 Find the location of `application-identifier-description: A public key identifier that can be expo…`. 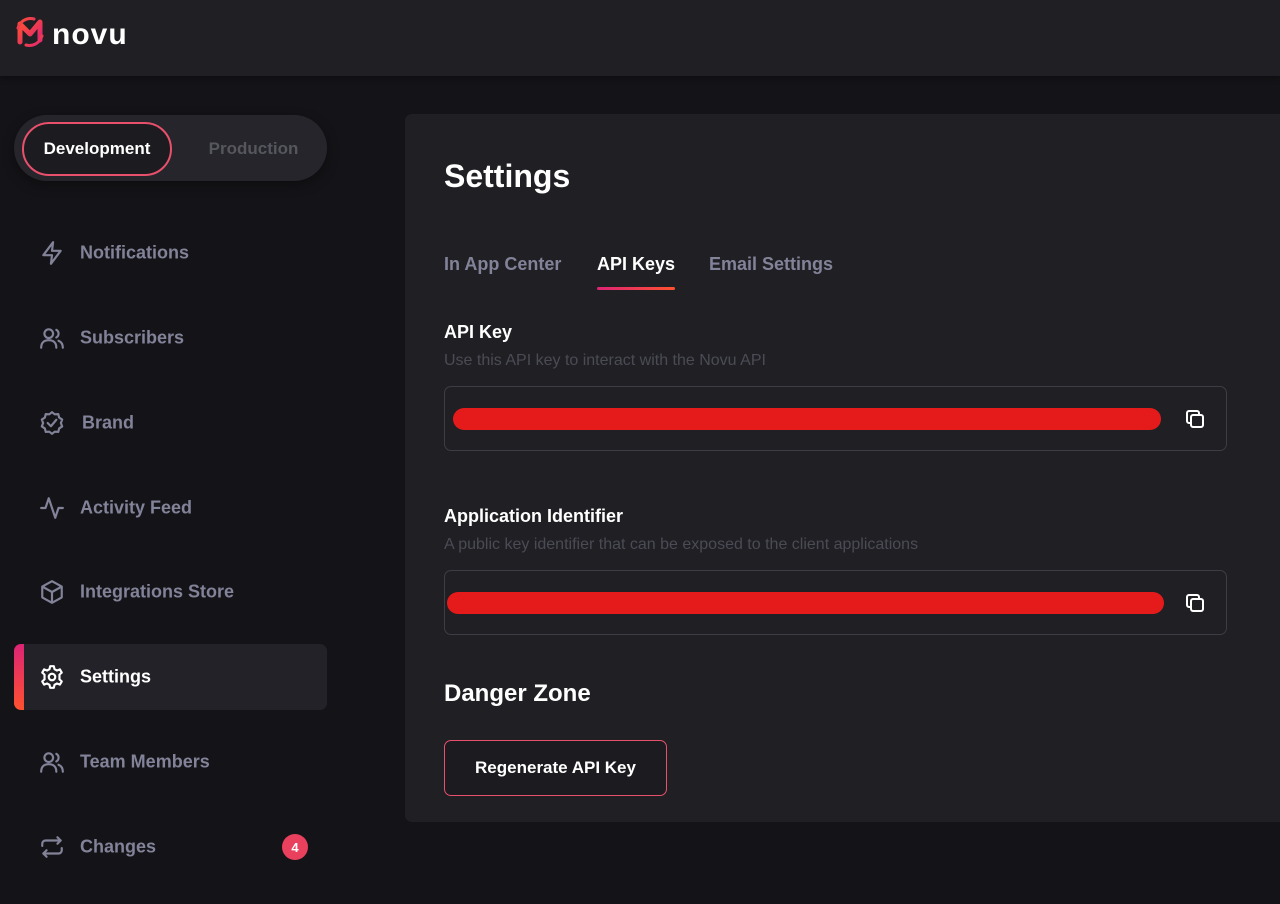

application-identifier-description: A public key identifier that can be expo… is located at coordinates (681, 544).